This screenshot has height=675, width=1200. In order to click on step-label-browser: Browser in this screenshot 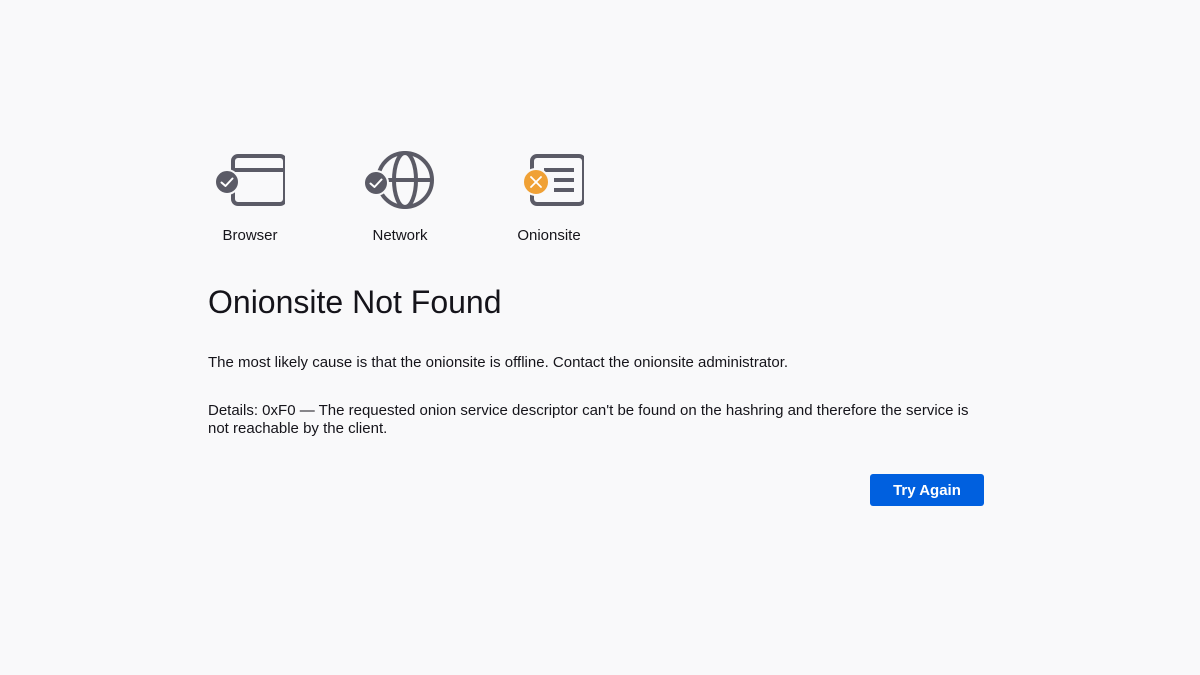, I will do `click(250, 235)`.